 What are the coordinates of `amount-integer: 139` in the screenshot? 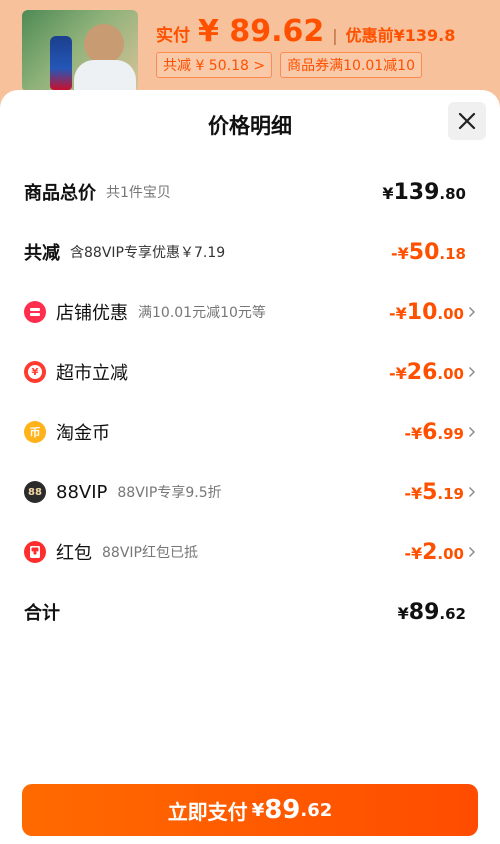 It's located at (416, 192).